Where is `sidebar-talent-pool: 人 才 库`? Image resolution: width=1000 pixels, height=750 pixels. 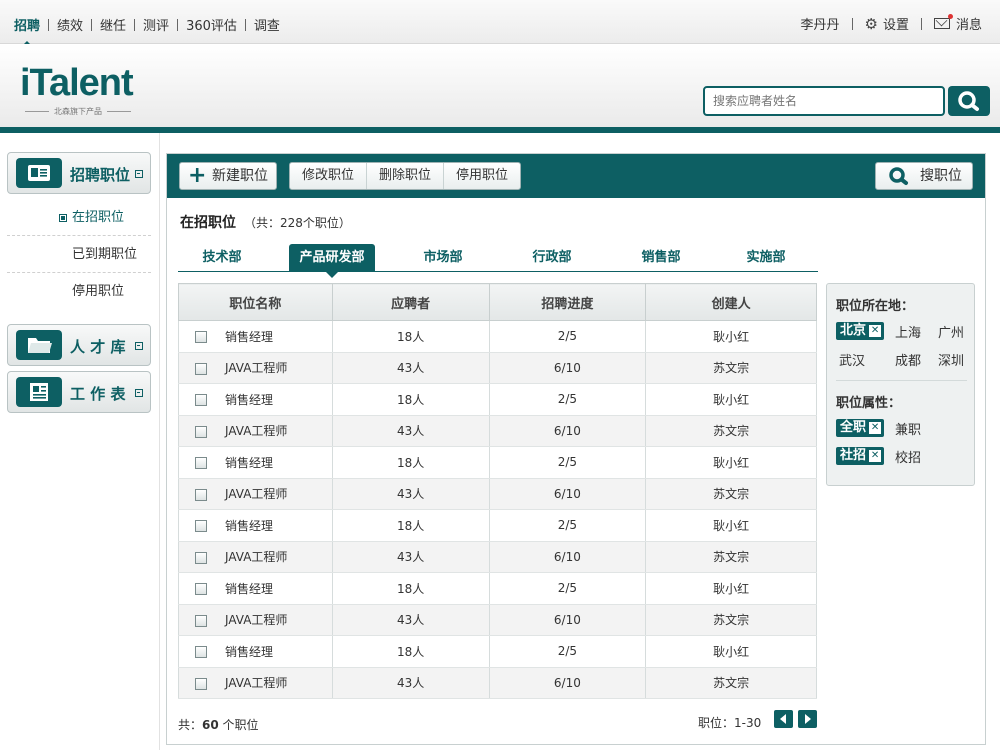
sidebar-talent-pool: 人 才 库 is located at coordinates (79, 345).